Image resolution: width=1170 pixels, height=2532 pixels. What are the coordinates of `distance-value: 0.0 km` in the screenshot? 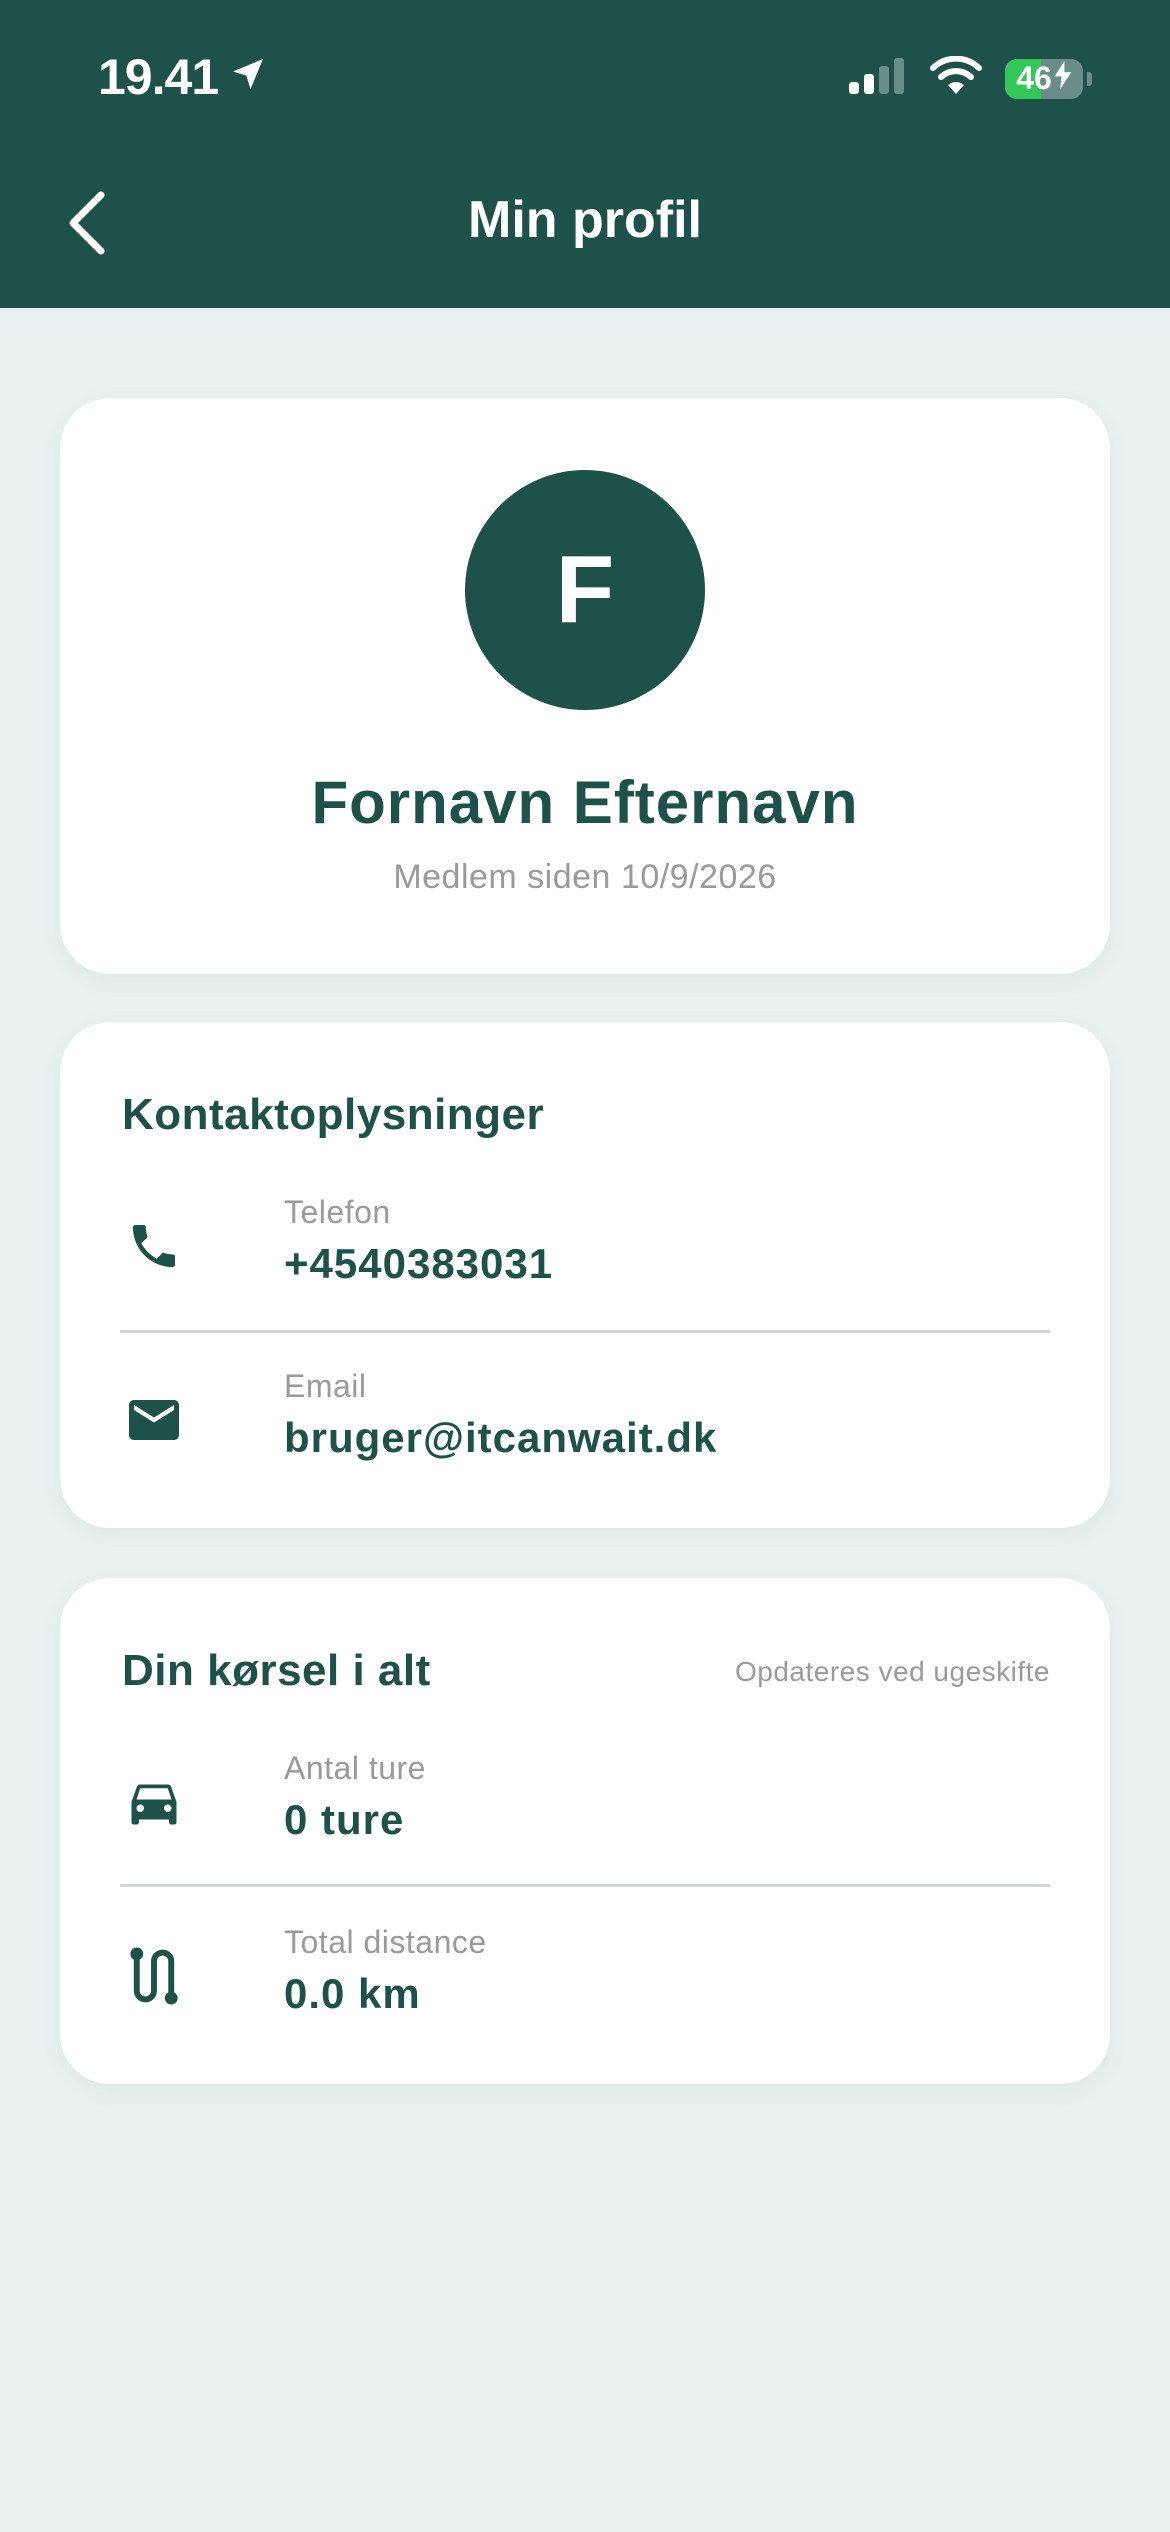 It's located at (352, 1993).